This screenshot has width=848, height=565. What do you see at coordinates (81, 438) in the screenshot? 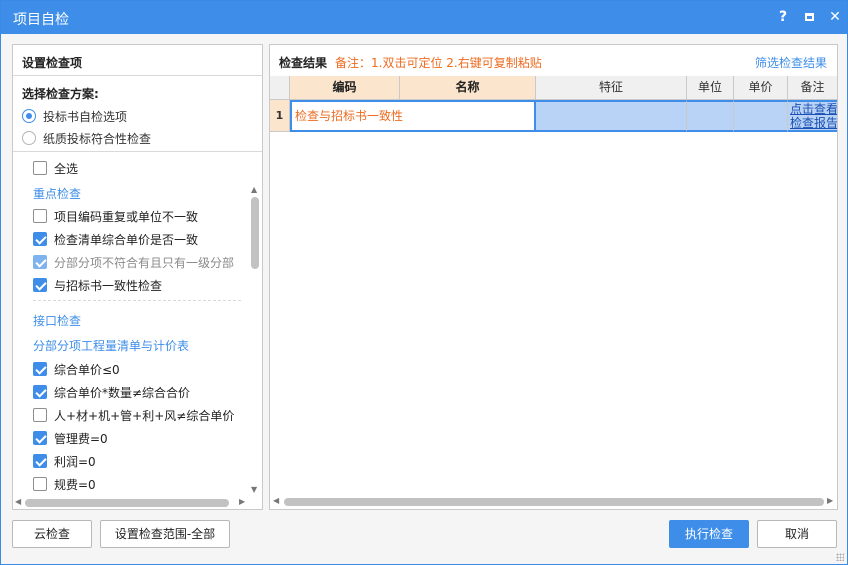
I see `checkbox-label: 管理费=0` at bounding box center [81, 438].